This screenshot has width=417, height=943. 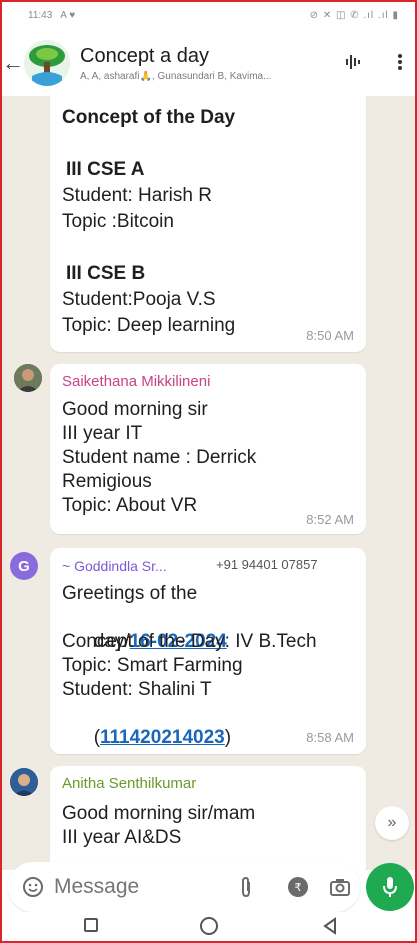 I want to click on camera-icon, so click(x=340, y=887).